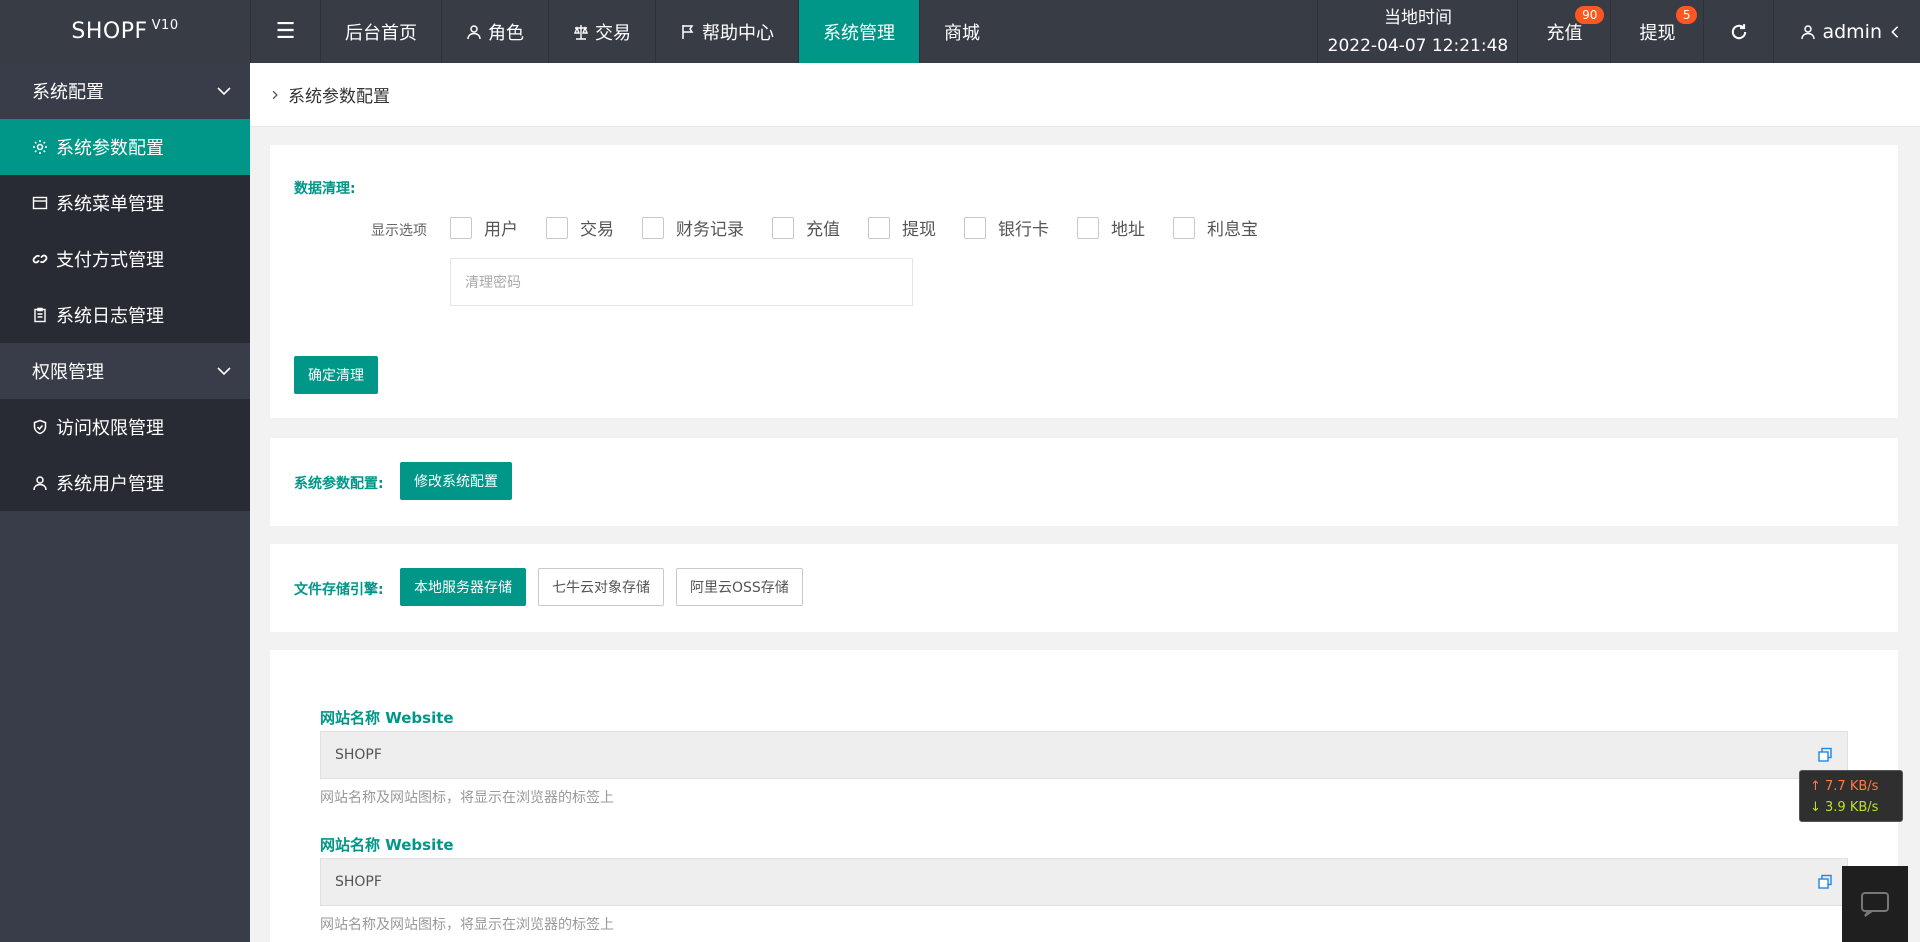 This screenshot has height=942, width=1920. I want to click on confirm-clean-button: 确定清理, so click(336, 375).